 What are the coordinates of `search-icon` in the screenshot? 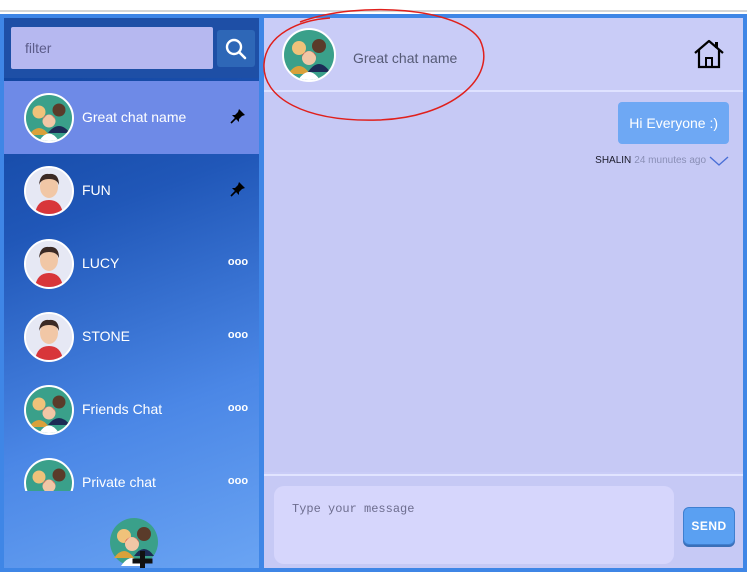 It's located at (236, 48).